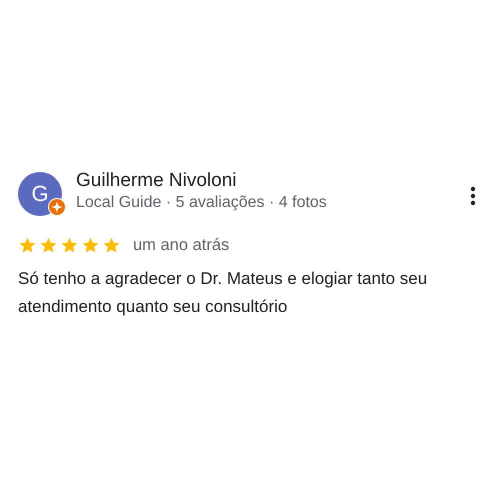  Describe the element at coordinates (223, 293) in the screenshot. I see `review-text: Só tenho a agradecer o Dr. Mateus e elogiar tanto seu atendimento quanto seu consultório` at that location.